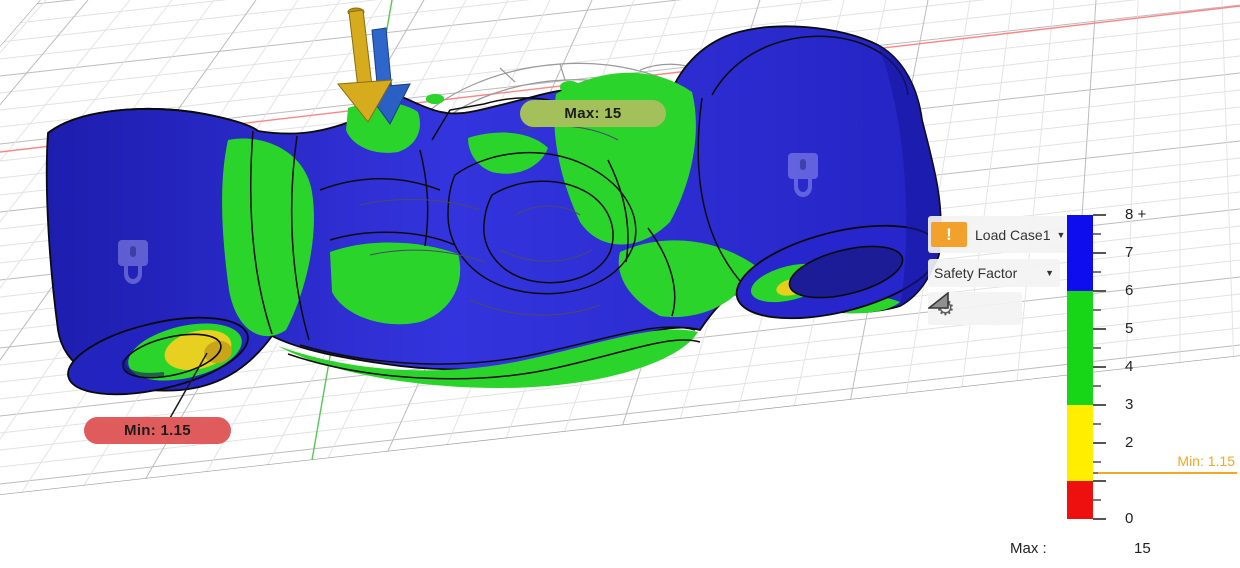 This screenshot has width=1240, height=568. What do you see at coordinates (1028, 548) in the screenshot?
I see `legend-footer-label: Max :` at bounding box center [1028, 548].